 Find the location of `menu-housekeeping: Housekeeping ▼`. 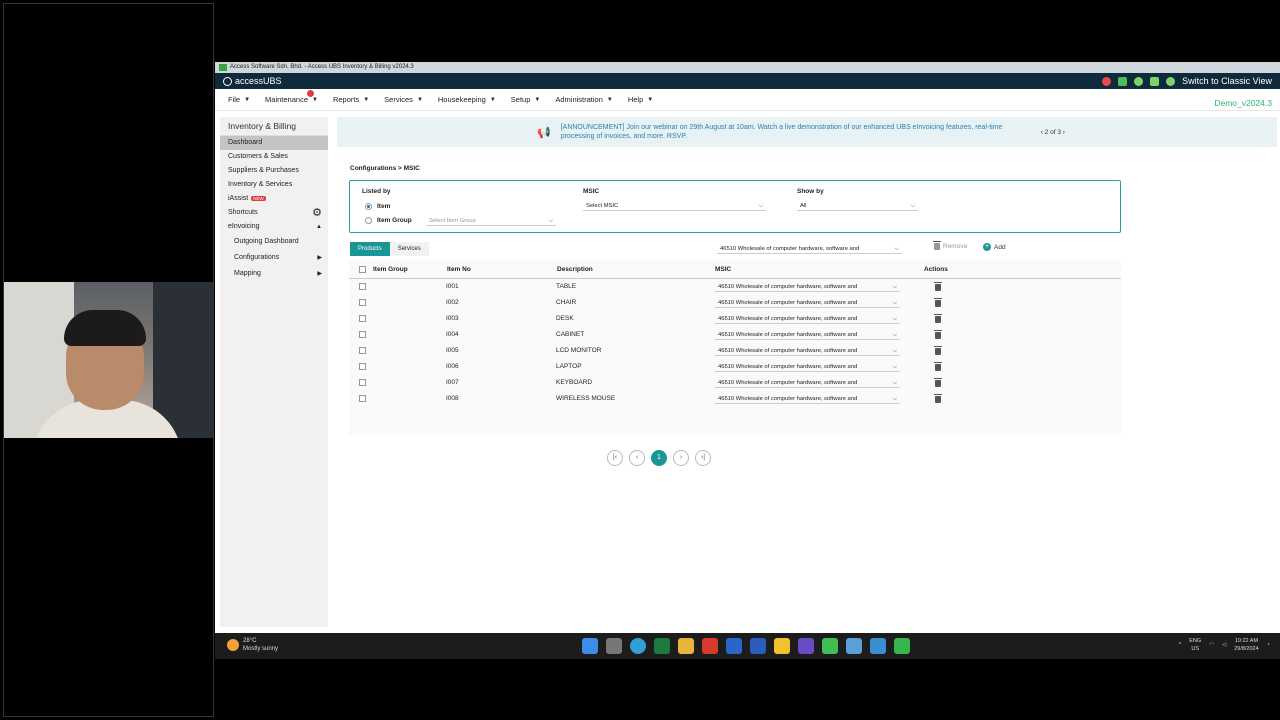

menu-housekeeping: Housekeeping ▼ is located at coordinates (467, 99).